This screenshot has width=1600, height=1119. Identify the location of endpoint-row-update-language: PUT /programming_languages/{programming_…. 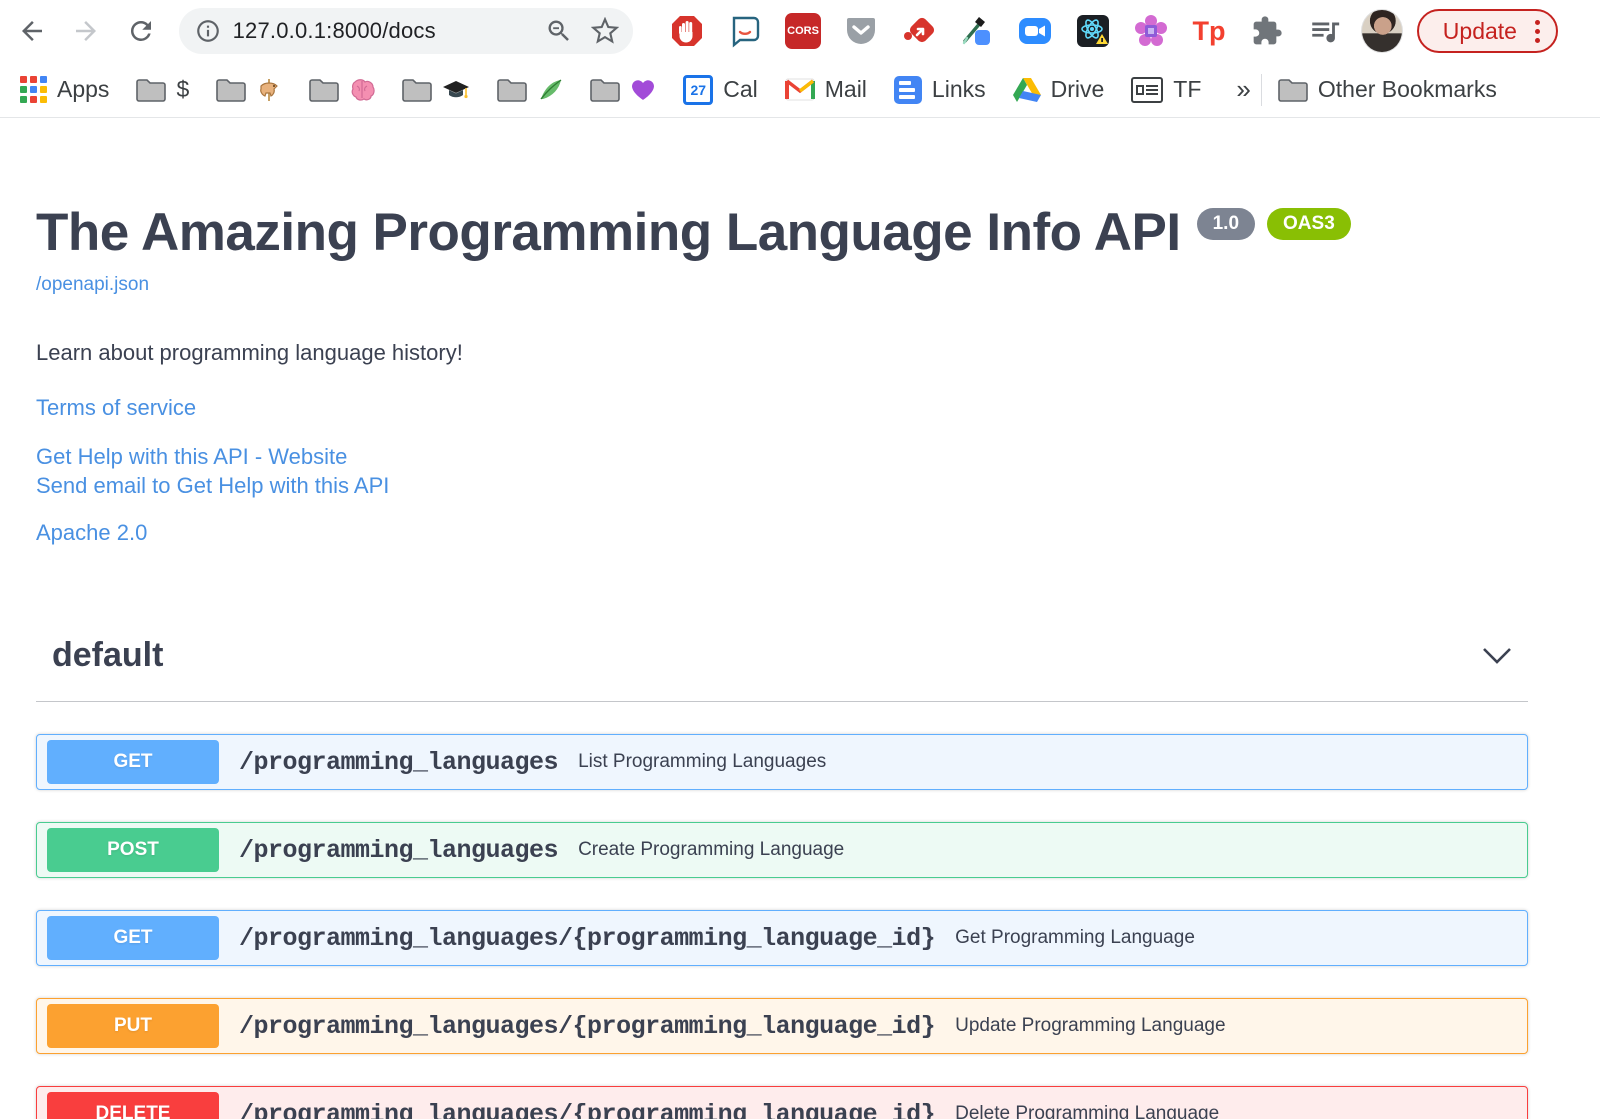
(782, 1026).